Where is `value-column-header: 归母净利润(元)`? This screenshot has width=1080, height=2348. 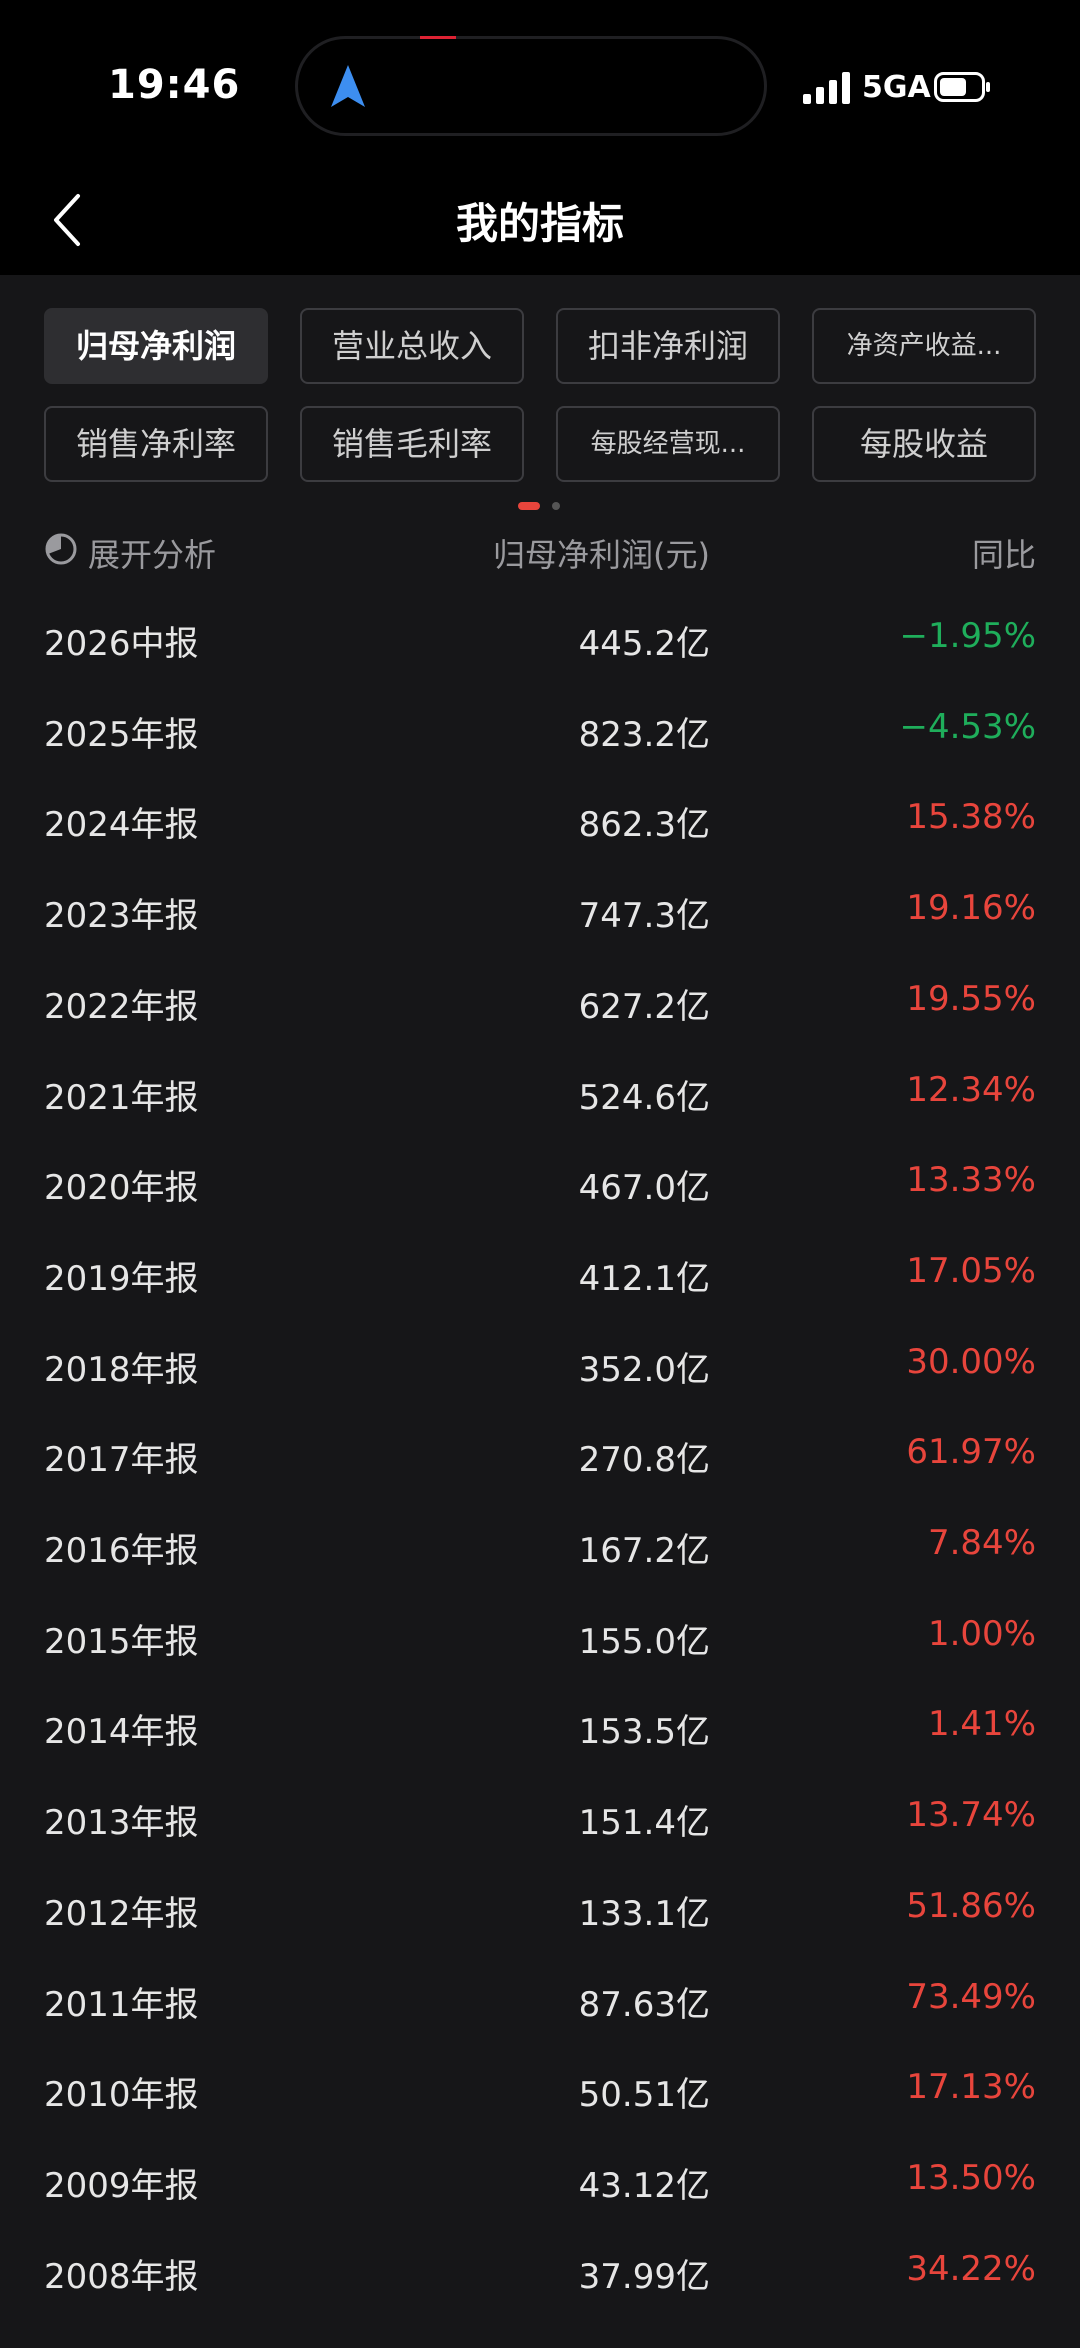
value-column-header: 归母净利润(元) is located at coordinates (601, 555).